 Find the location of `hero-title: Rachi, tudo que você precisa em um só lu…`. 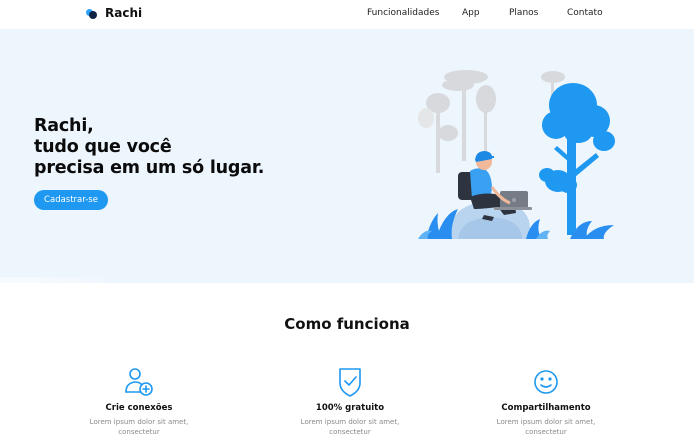

hero-title: Rachi, tudo que você precisa em um só lu… is located at coordinates (149, 147).